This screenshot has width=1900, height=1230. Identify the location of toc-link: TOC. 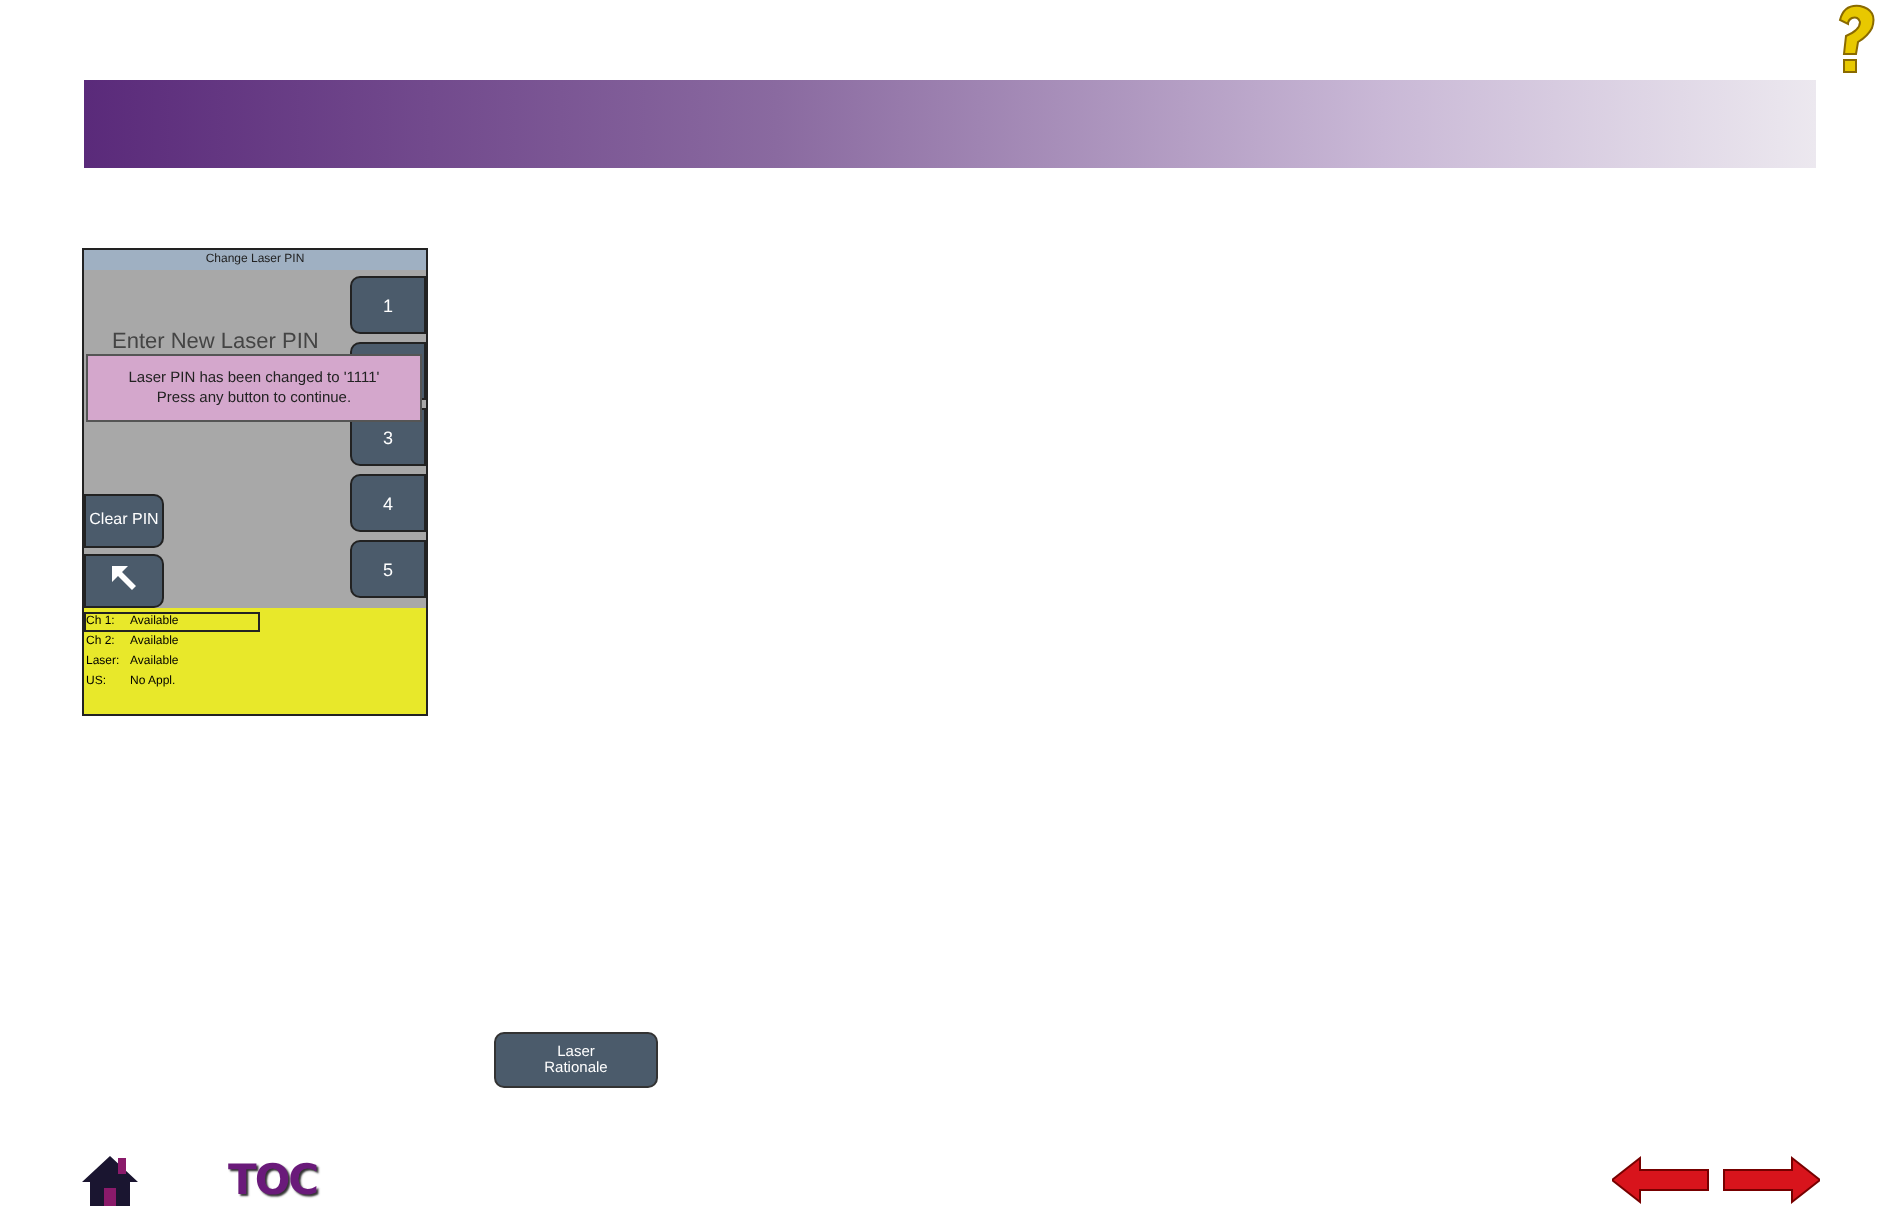
(273, 1180).